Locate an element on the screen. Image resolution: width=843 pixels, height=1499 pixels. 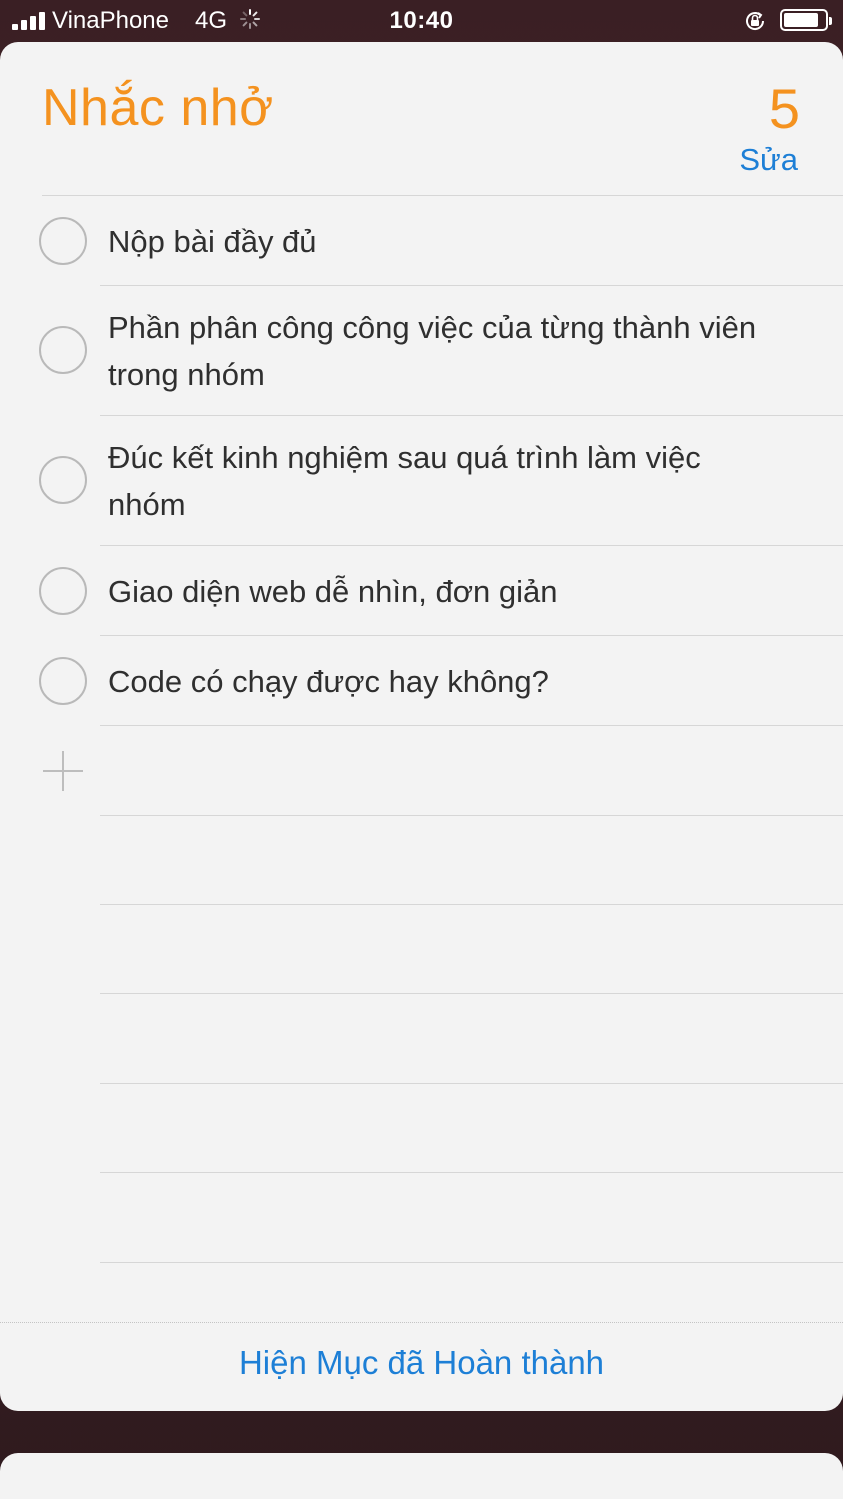
edit-button: Sửa is located at coordinates (768, 160).